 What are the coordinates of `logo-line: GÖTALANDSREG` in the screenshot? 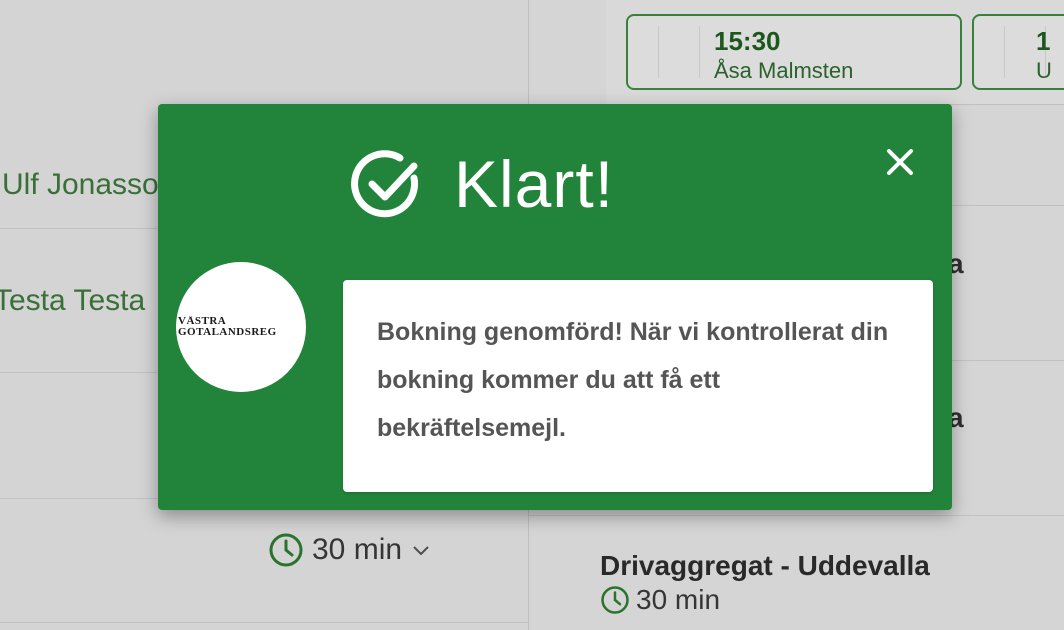 It's located at (227, 332).